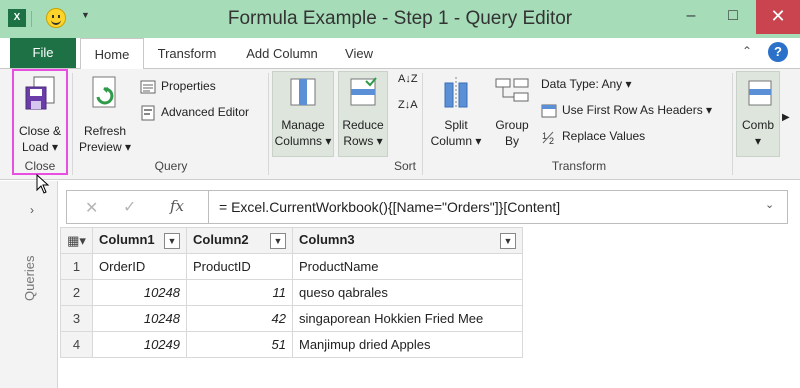 This screenshot has width=800, height=388. Describe the element at coordinates (363, 91) in the screenshot. I see `reduce-rows-icon` at that location.